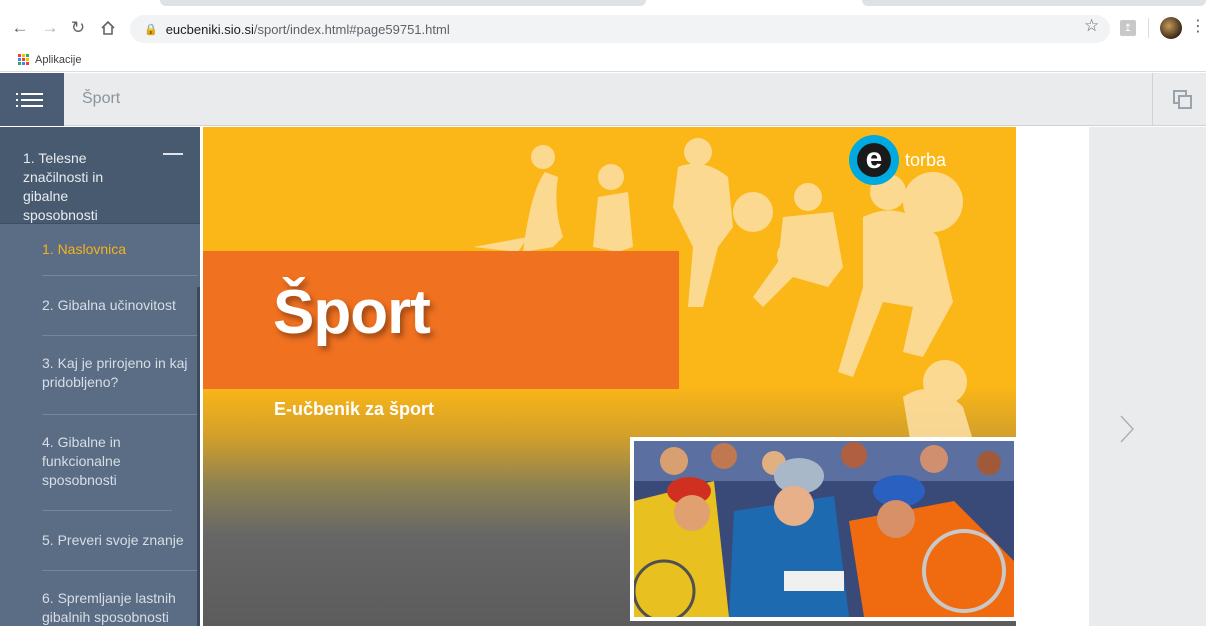  Describe the element at coordinates (107, 463) in the screenshot. I see `sidebar-item-gibalne-funkcionalne: 4. Gibalne in funkcionalne sposobnosti` at that location.